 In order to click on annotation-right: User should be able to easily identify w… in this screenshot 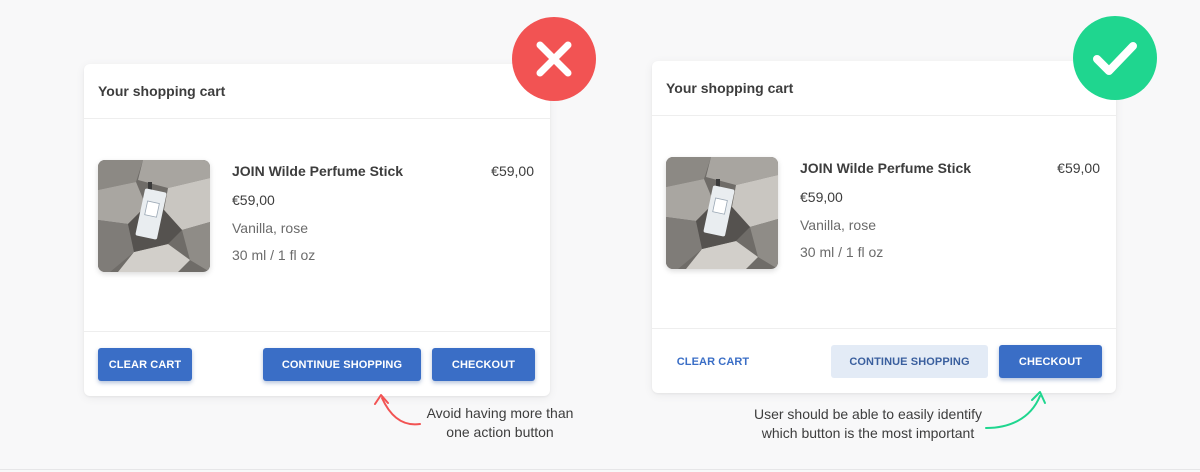, I will do `click(868, 424)`.